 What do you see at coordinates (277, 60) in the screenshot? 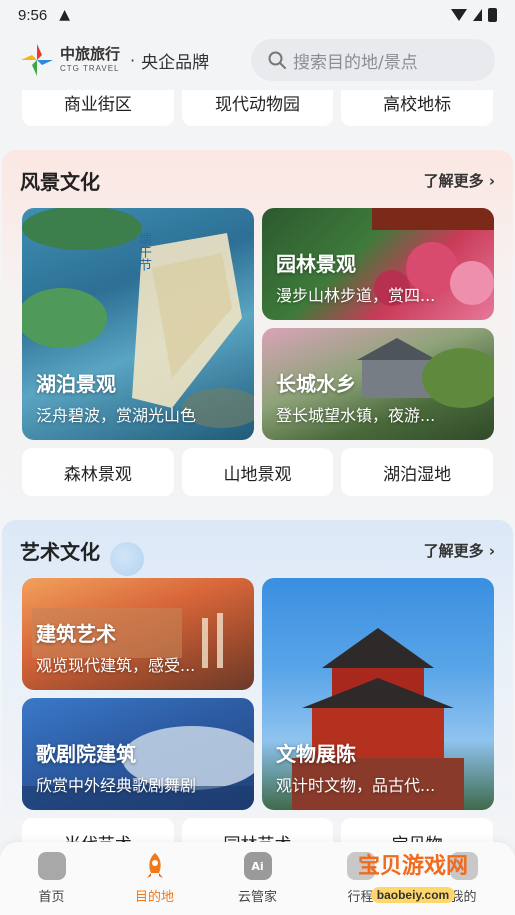
I see `search-icon` at bounding box center [277, 60].